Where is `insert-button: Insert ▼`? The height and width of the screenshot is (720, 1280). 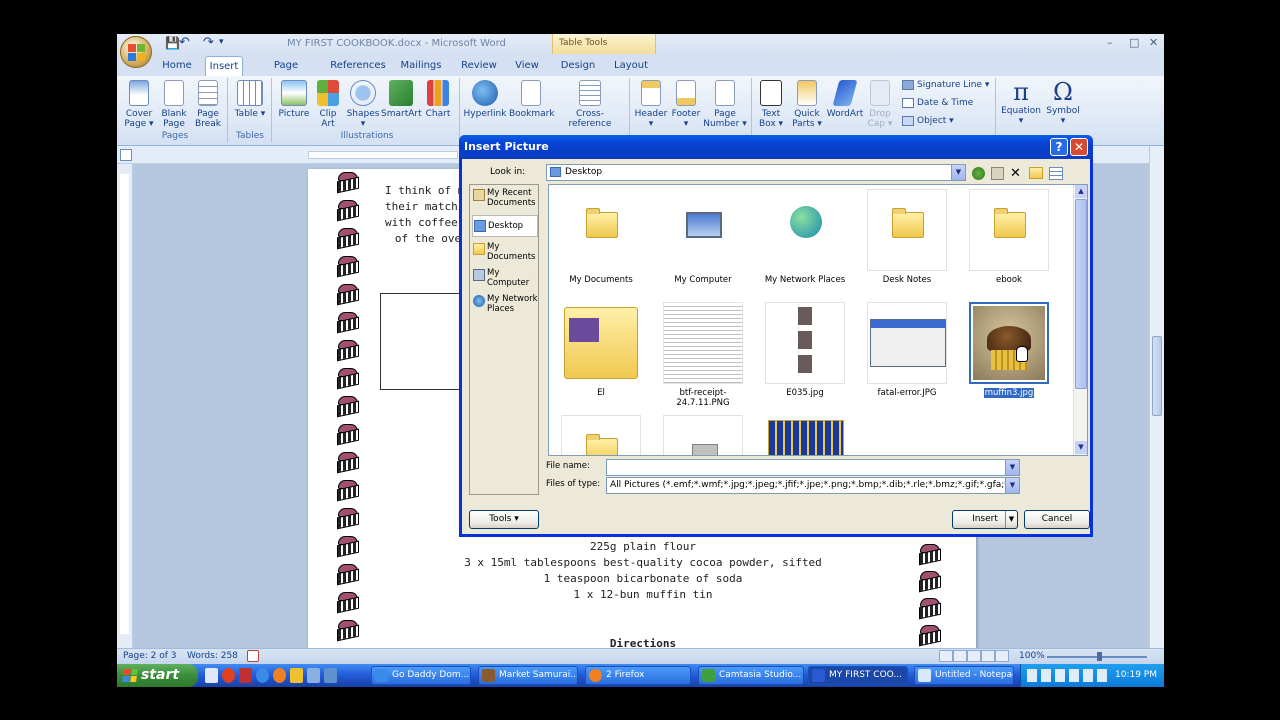 insert-button: Insert ▼ is located at coordinates (985, 519).